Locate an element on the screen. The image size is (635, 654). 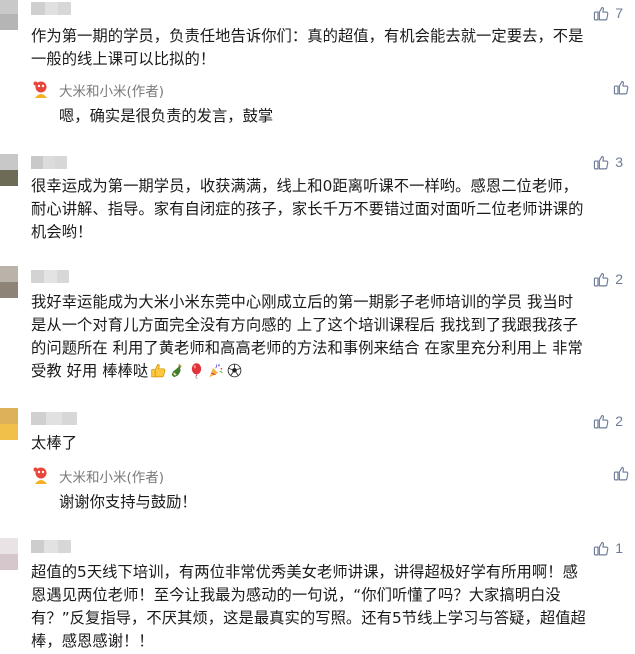
comment-line: 是从一个对育儿方面完全没有方向感的 上了这个培训课程后 我找到了我跟我孩子 is located at coordinates (304, 325).